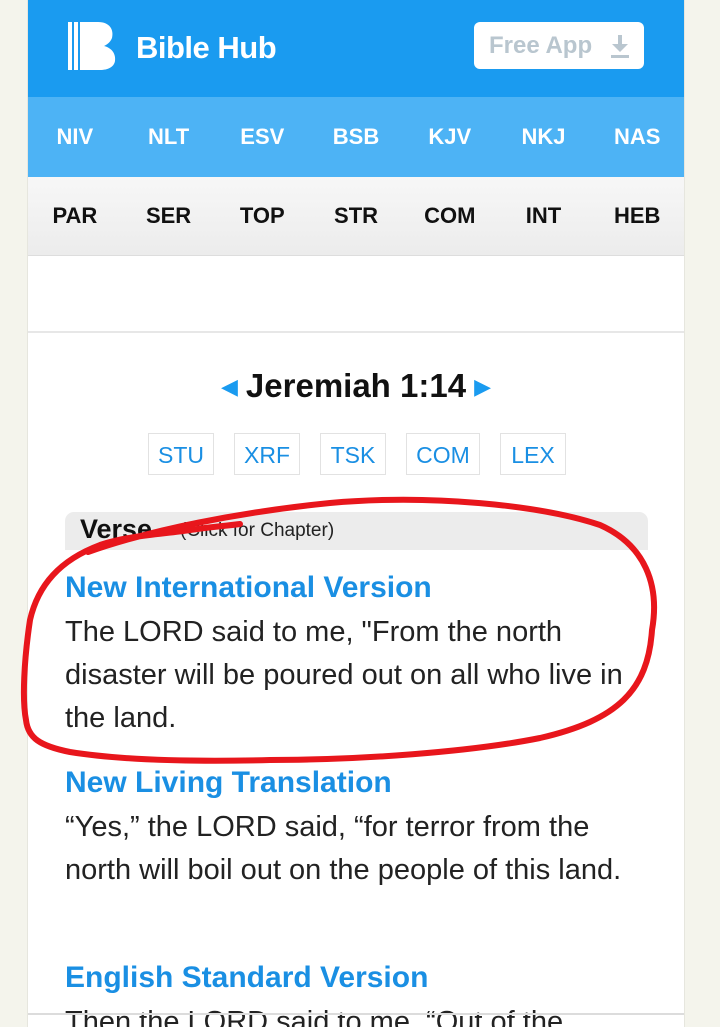 This screenshot has height=1027, width=720. I want to click on bible-hub-logo-icon, so click(94, 46).